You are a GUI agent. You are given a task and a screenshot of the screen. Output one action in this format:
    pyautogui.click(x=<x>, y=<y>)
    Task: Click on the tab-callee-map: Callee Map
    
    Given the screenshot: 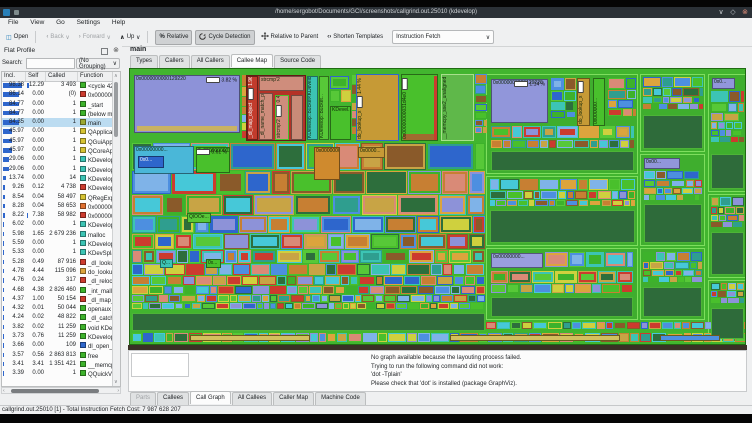 What is the action you would take?
    pyautogui.click(x=252, y=60)
    